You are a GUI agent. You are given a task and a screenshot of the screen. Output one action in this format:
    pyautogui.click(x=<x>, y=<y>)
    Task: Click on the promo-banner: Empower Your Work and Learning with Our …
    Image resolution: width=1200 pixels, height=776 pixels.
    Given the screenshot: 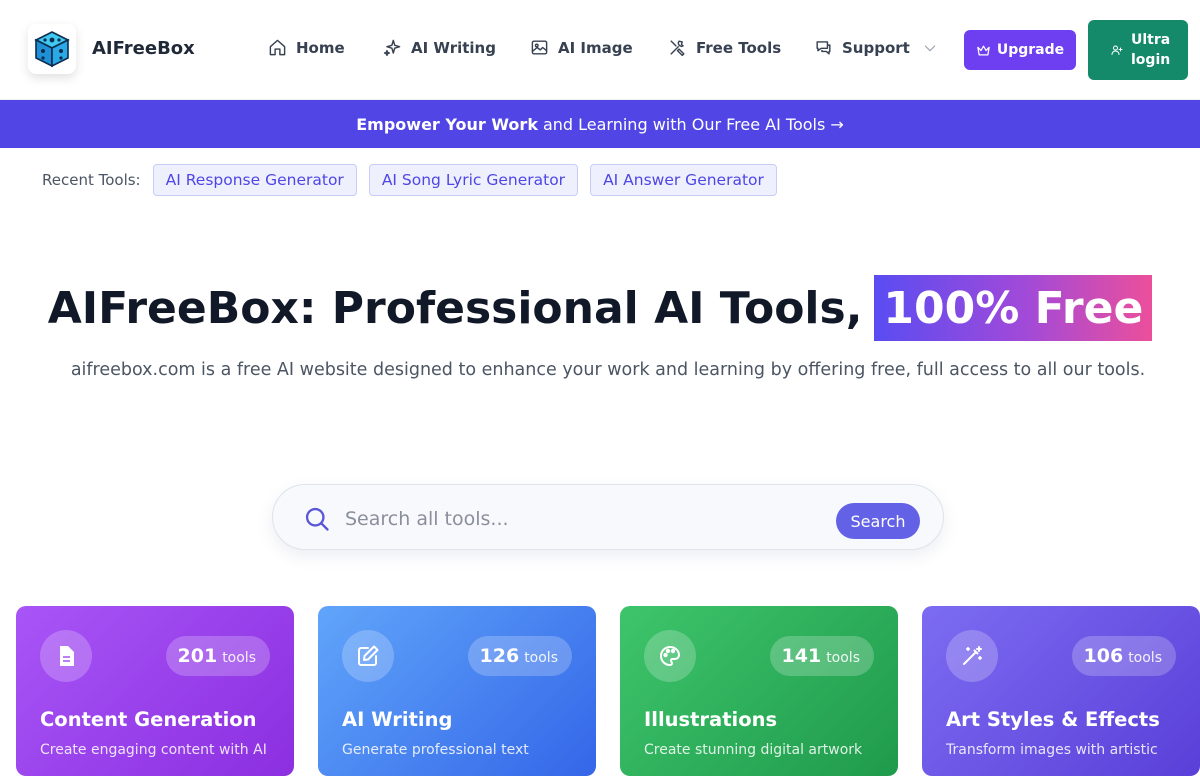 What is the action you would take?
    pyautogui.click(x=600, y=124)
    